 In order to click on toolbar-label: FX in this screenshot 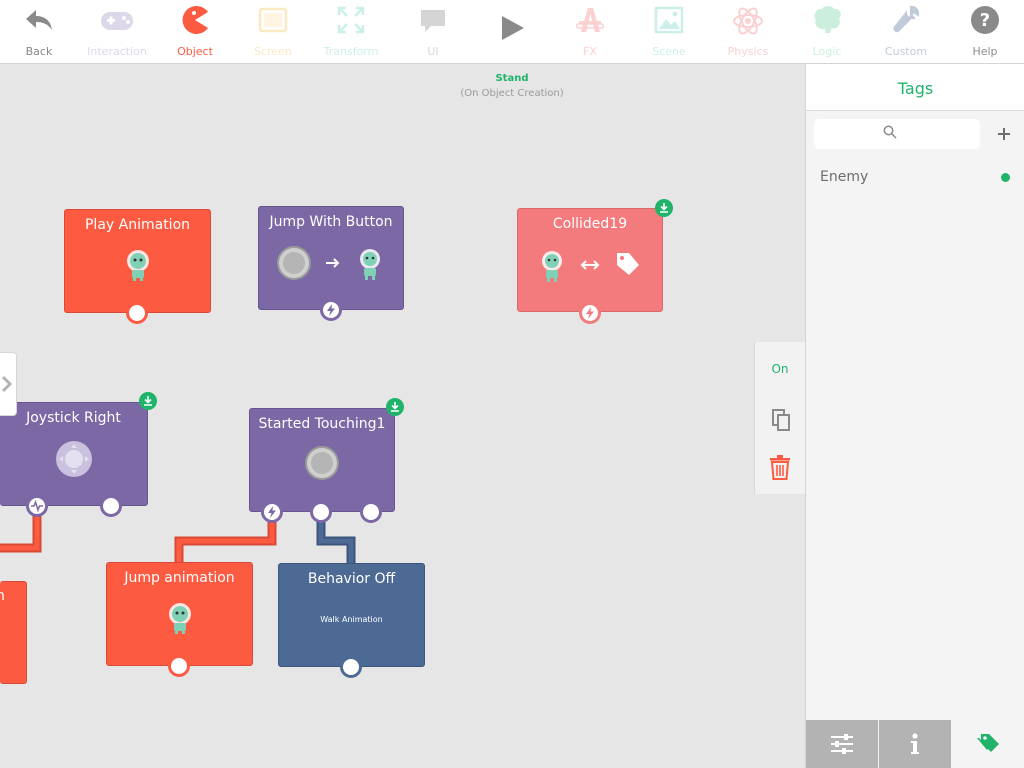, I will do `click(590, 51)`.